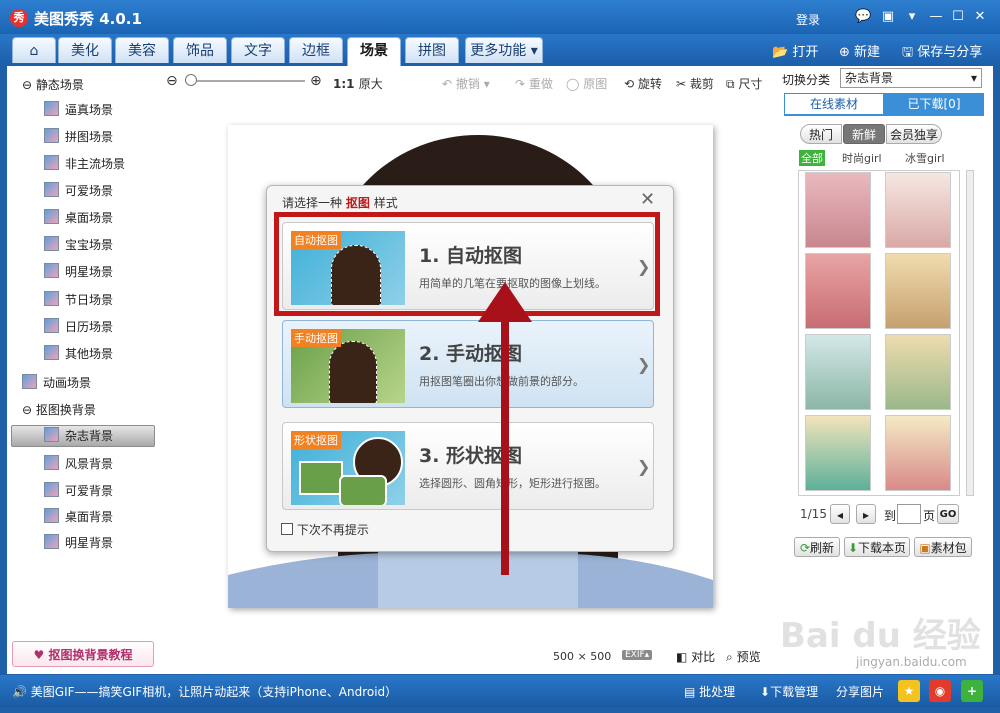 Image resolution: width=1000 pixels, height=713 pixels. Describe the element at coordinates (925, 158) in the screenshot. I see `subfilter-ice-girl: 冰雪girl` at that location.